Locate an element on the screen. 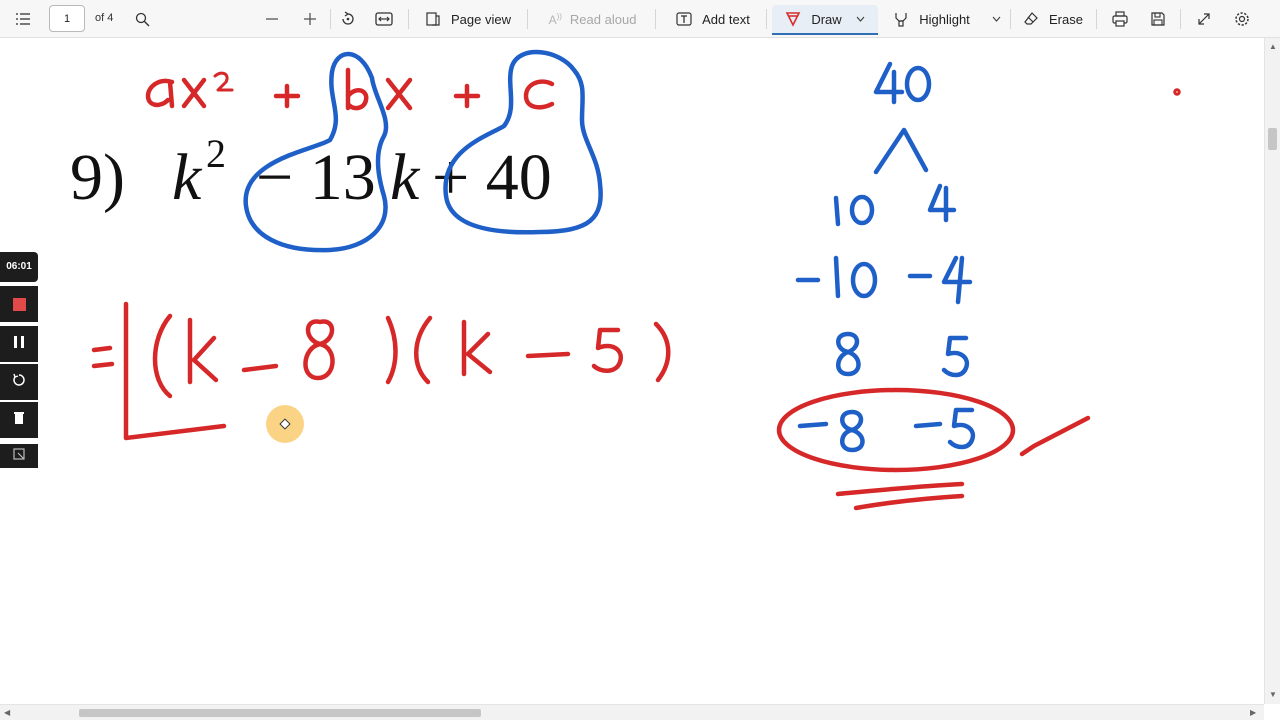 This screenshot has width=1280, height=720. ink-tree-caret is located at coordinates (901, 151).